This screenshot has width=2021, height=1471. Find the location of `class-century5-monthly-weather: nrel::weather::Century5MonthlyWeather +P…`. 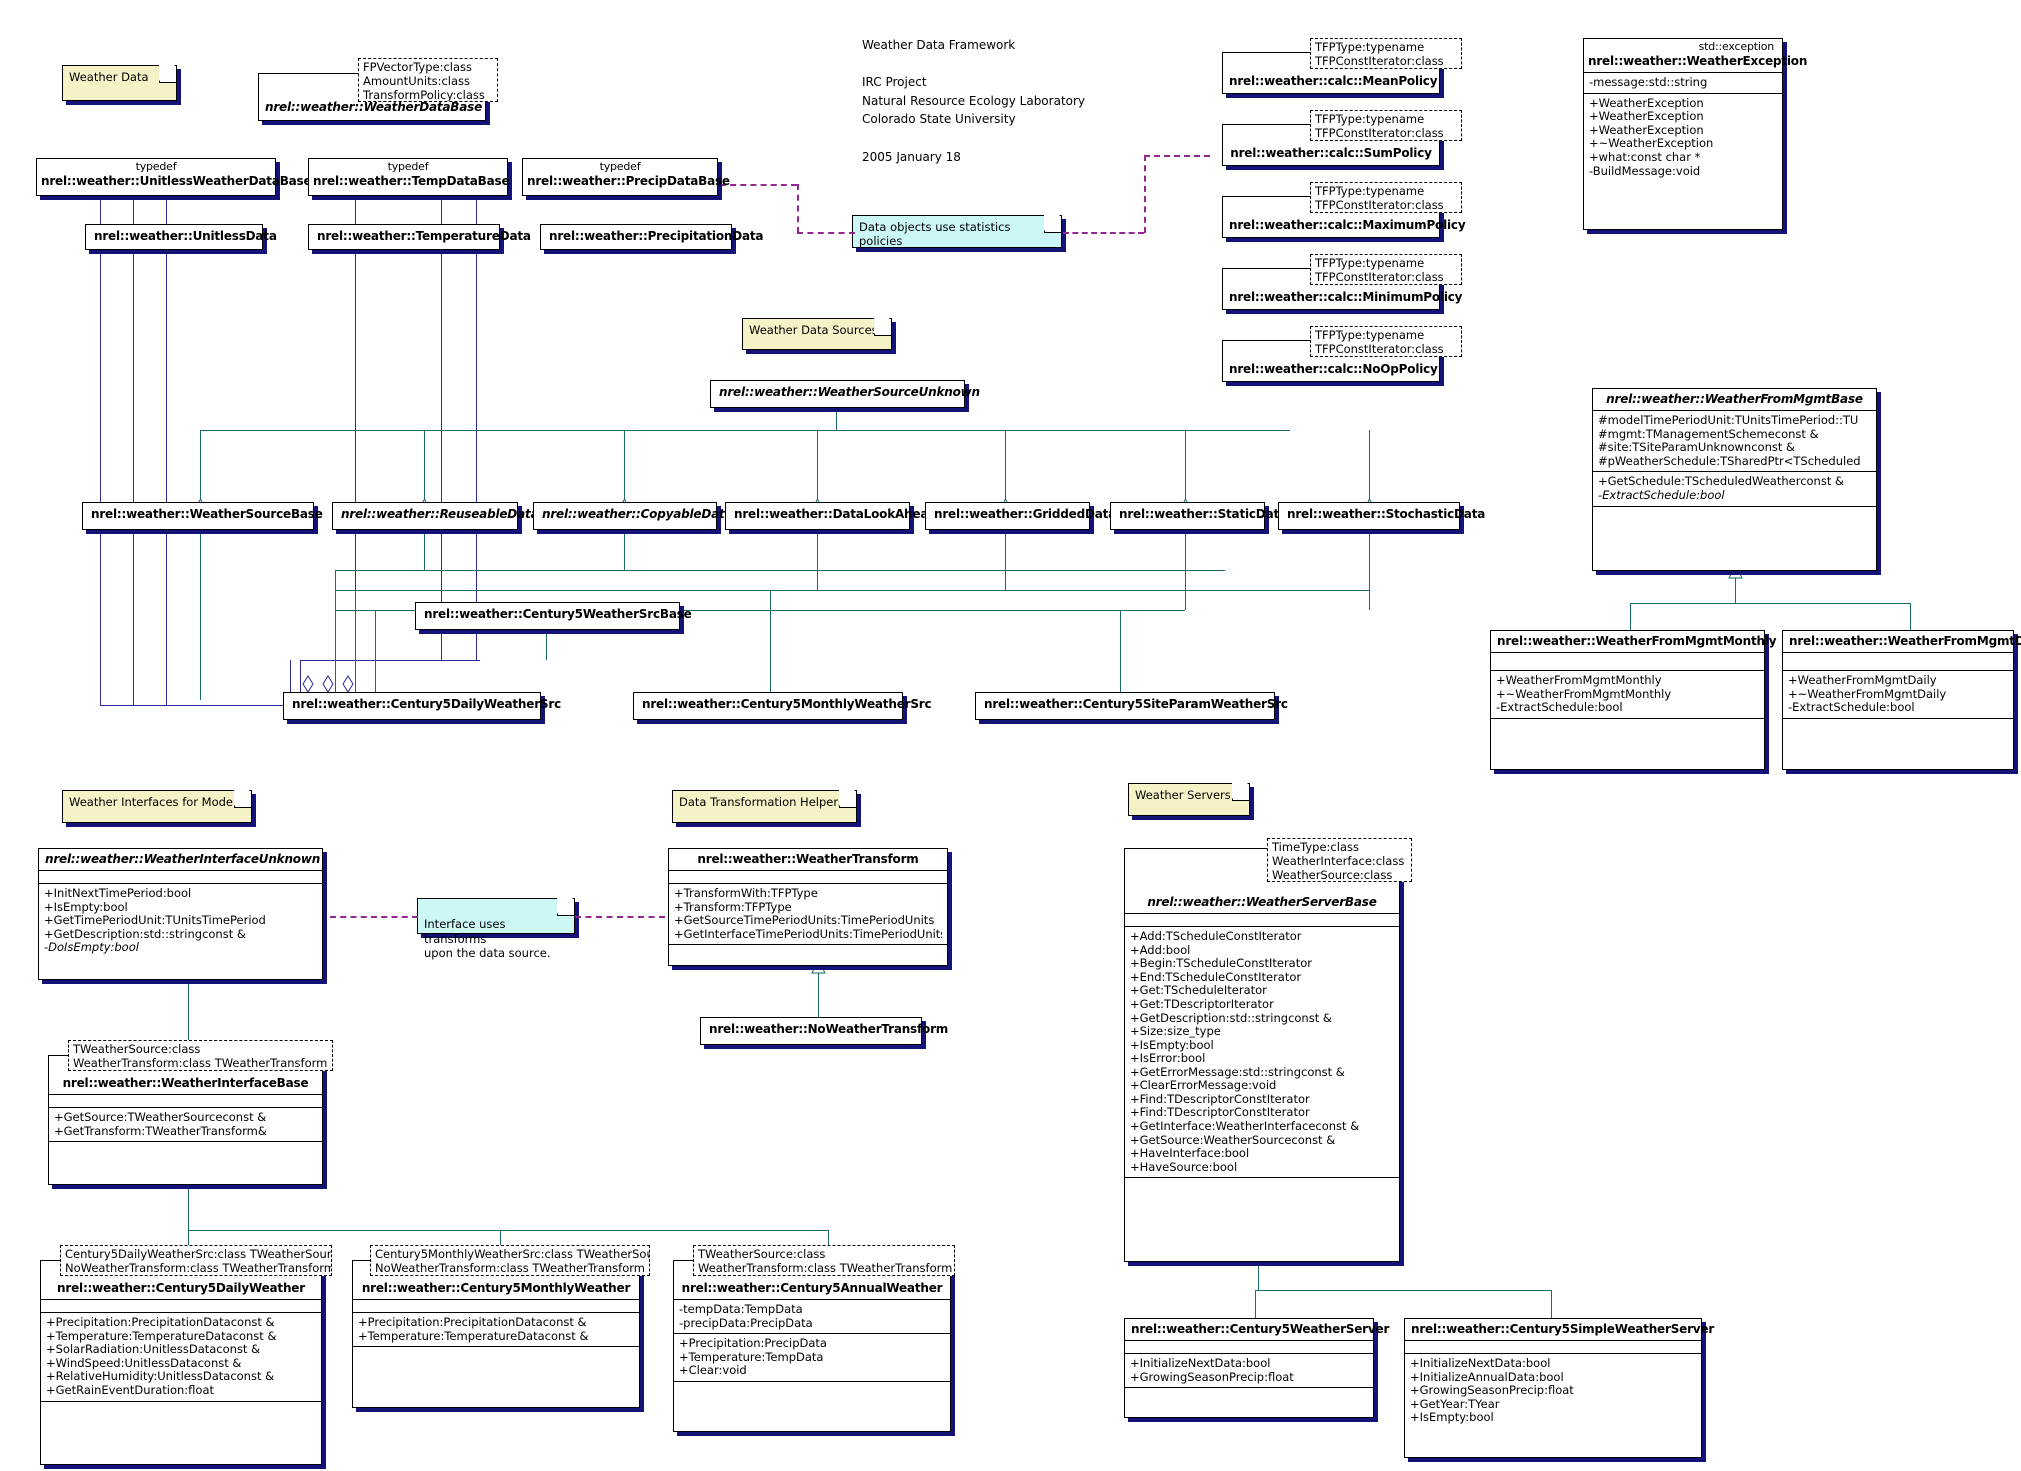

class-century5-monthly-weather: nrel::weather::Century5MonthlyWeather +P… is located at coordinates (496, 1334).